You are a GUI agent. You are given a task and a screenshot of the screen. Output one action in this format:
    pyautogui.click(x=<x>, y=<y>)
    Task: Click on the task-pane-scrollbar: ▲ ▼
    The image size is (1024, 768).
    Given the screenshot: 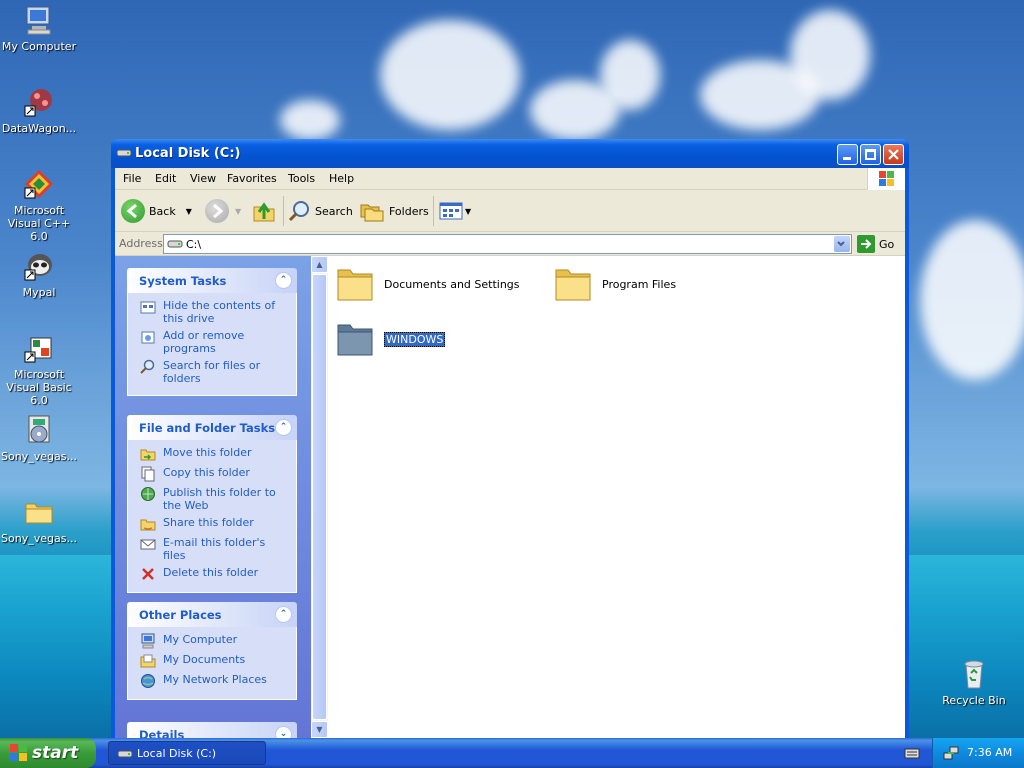 What is the action you would take?
    pyautogui.click(x=319, y=497)
    